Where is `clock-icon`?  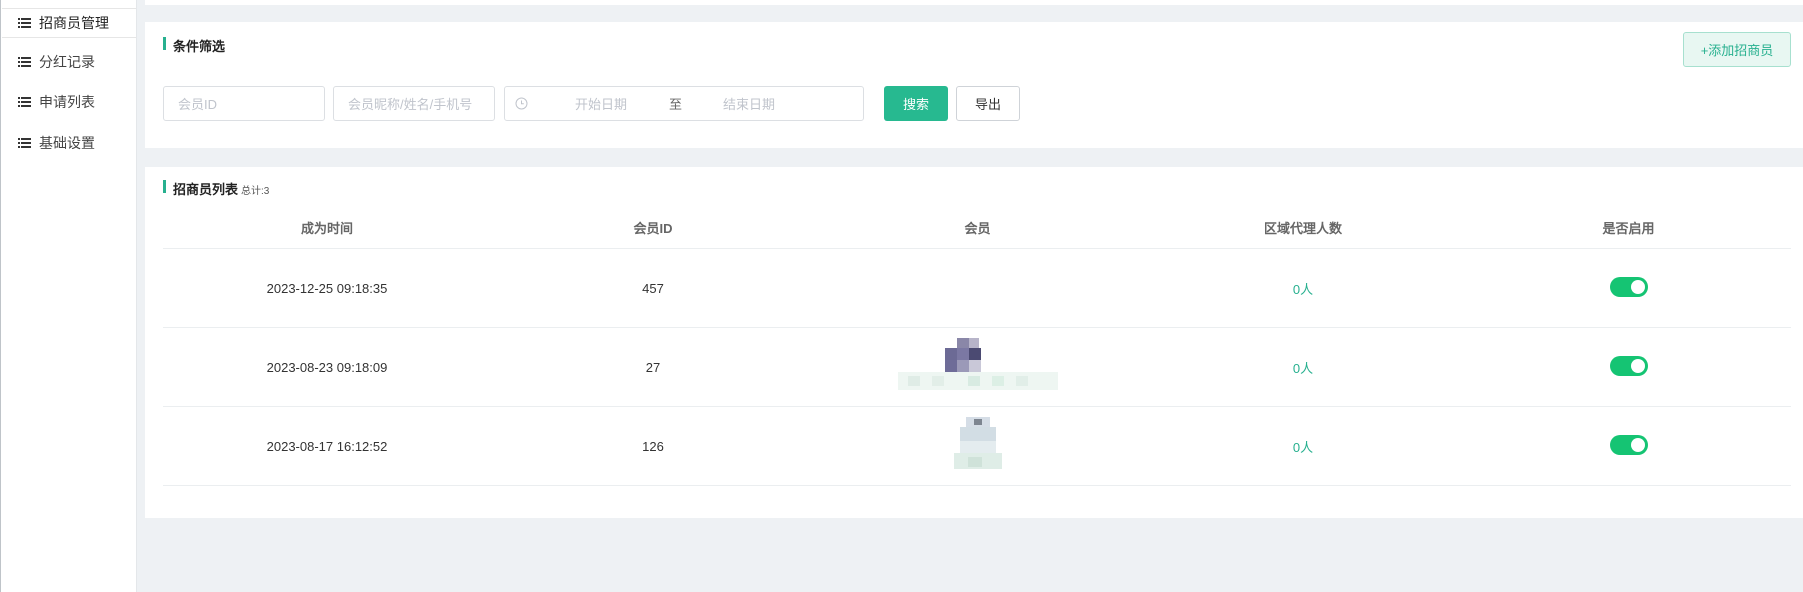
clock-icon is located at coordinates (521, 103).